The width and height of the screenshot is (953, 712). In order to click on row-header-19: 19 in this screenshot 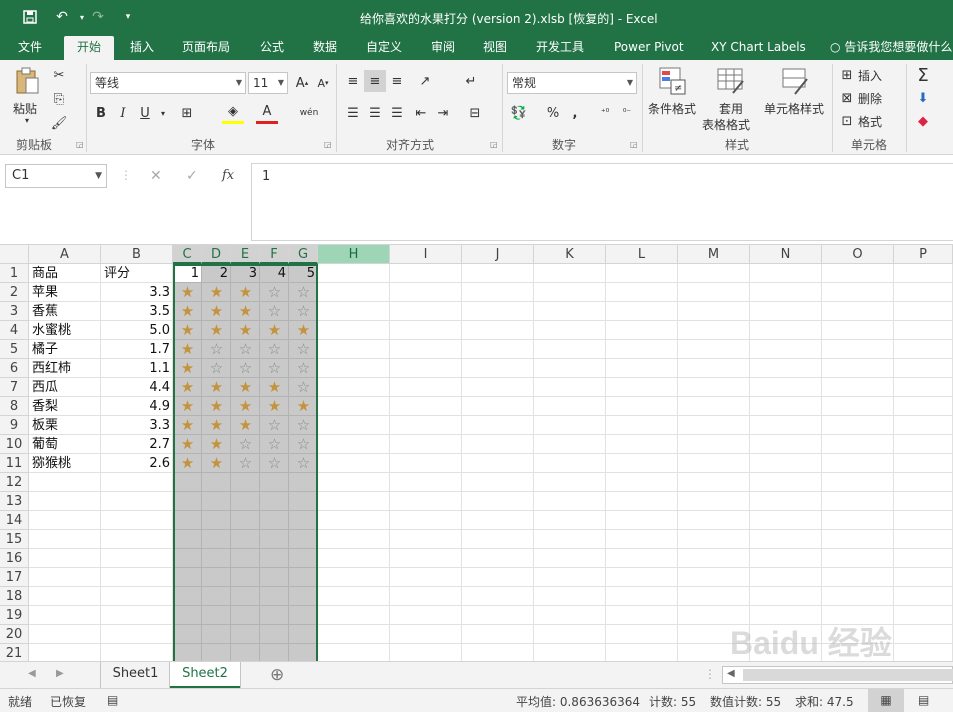, I will do `click(14, 615)`.